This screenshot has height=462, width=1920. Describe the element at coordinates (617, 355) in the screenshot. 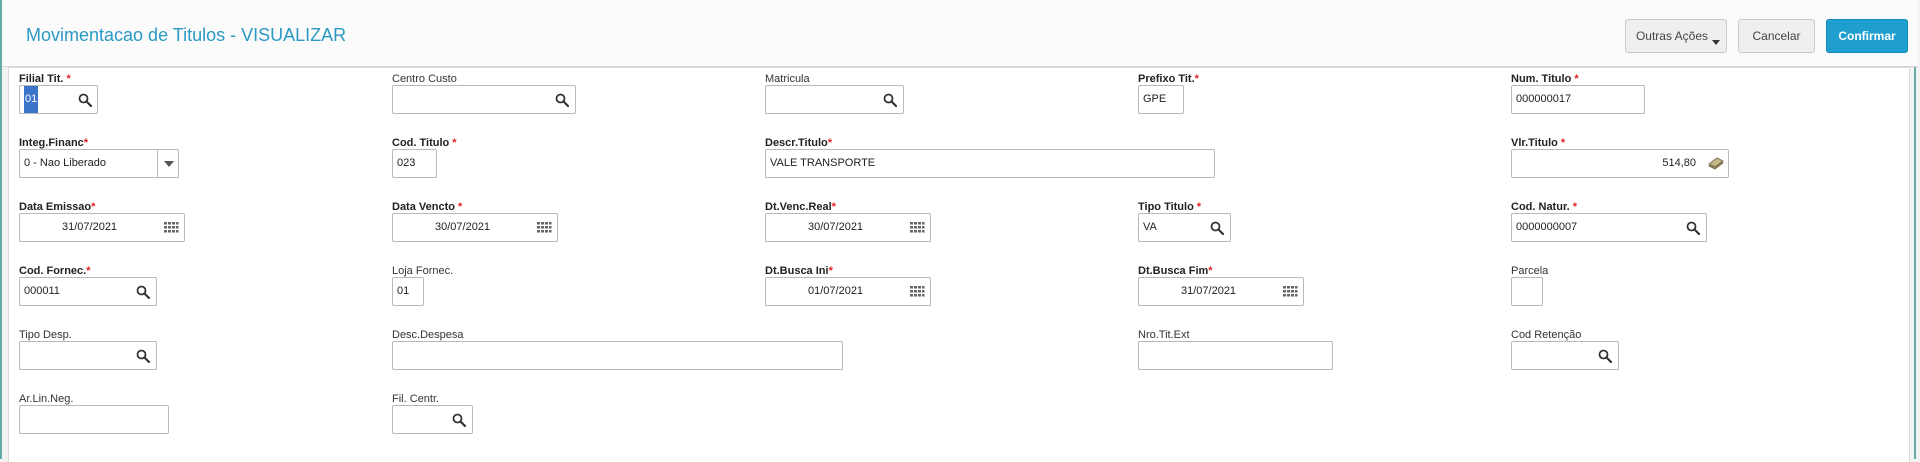

I see `desc-despesa-input` at that location.